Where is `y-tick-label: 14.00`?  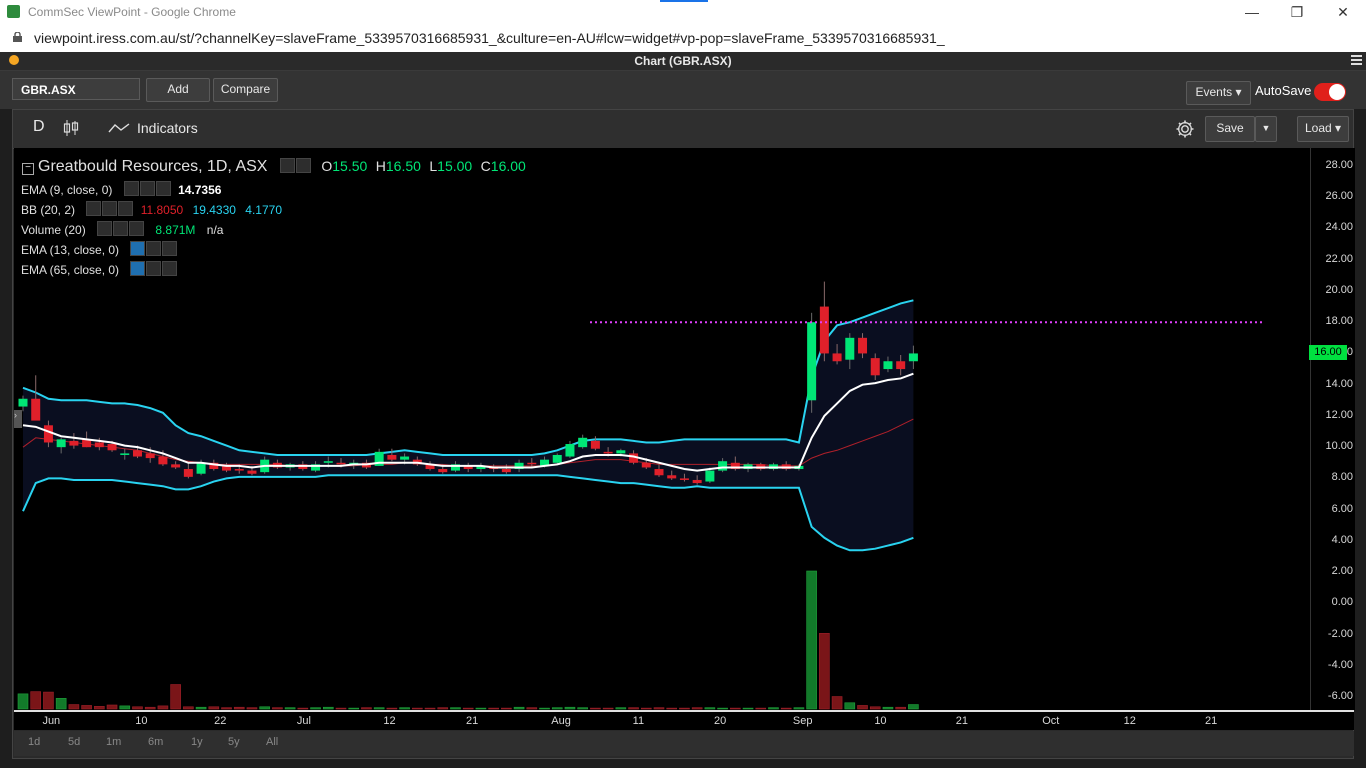
y-tick-label: 14.00 is located at coordinates (1339, 383).